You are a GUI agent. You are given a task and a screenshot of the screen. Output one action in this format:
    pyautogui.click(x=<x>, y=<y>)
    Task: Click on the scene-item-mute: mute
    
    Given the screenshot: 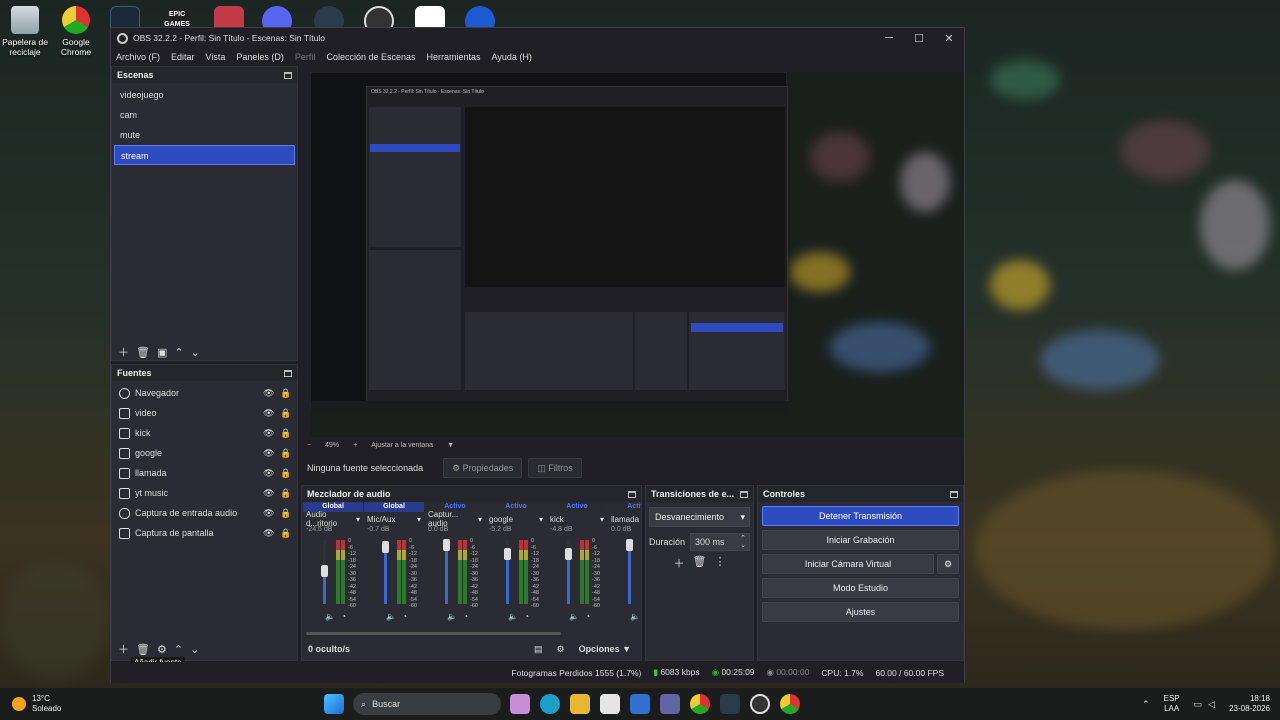 What is the action you would take?
    pyautogui.click(x=204, y=135)
    